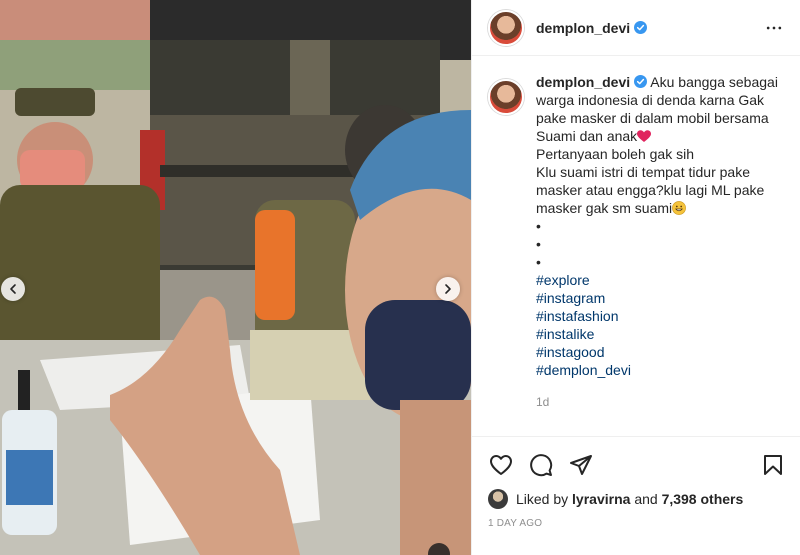  What do you see at coordinates (703, 499) in the screenshot?
I see `likes-others-link: 7,398 others` at bounding box center [703, 499].